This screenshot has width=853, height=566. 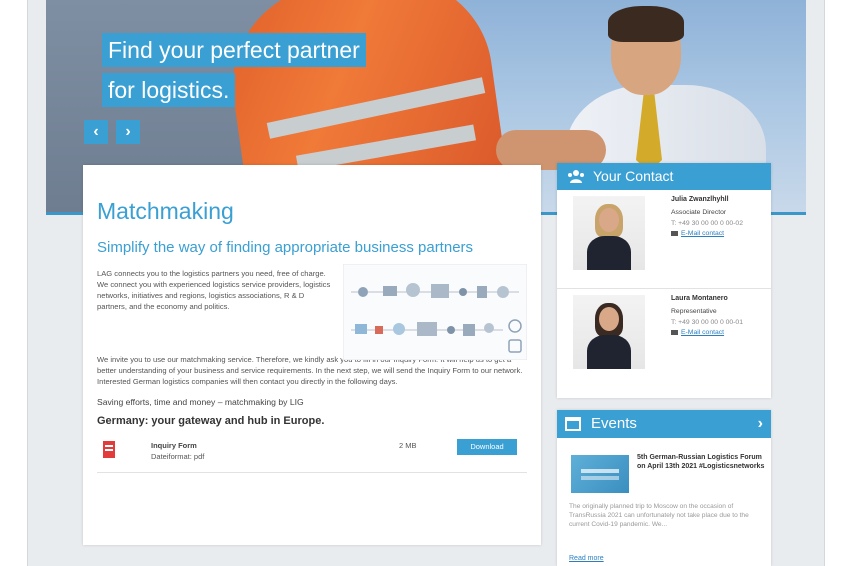 What do you see at coordinates (694, 311) in the screenshot?
I see `contact-role: Representative` at bounding box center [694, 311].